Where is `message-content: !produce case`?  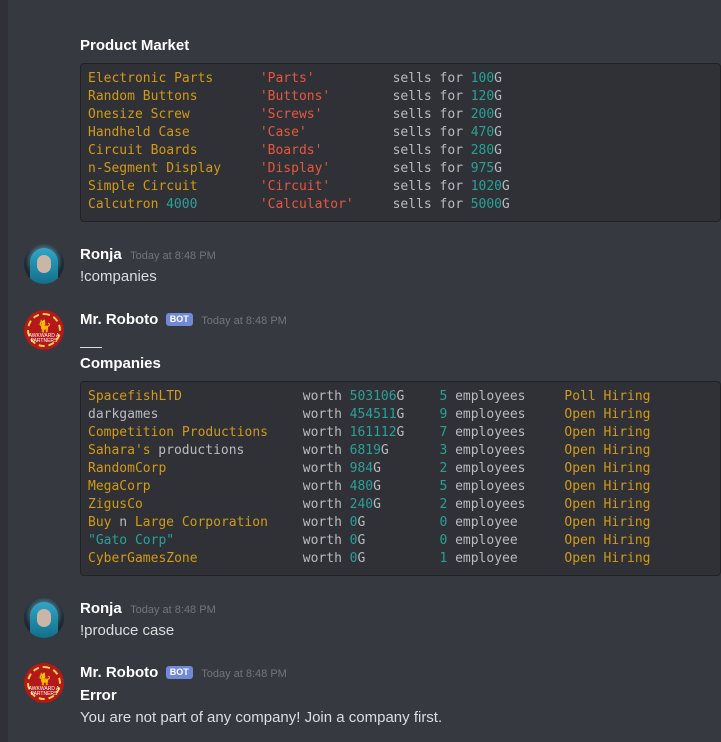 message-content: !produce case is located at coordinates (127, 630).